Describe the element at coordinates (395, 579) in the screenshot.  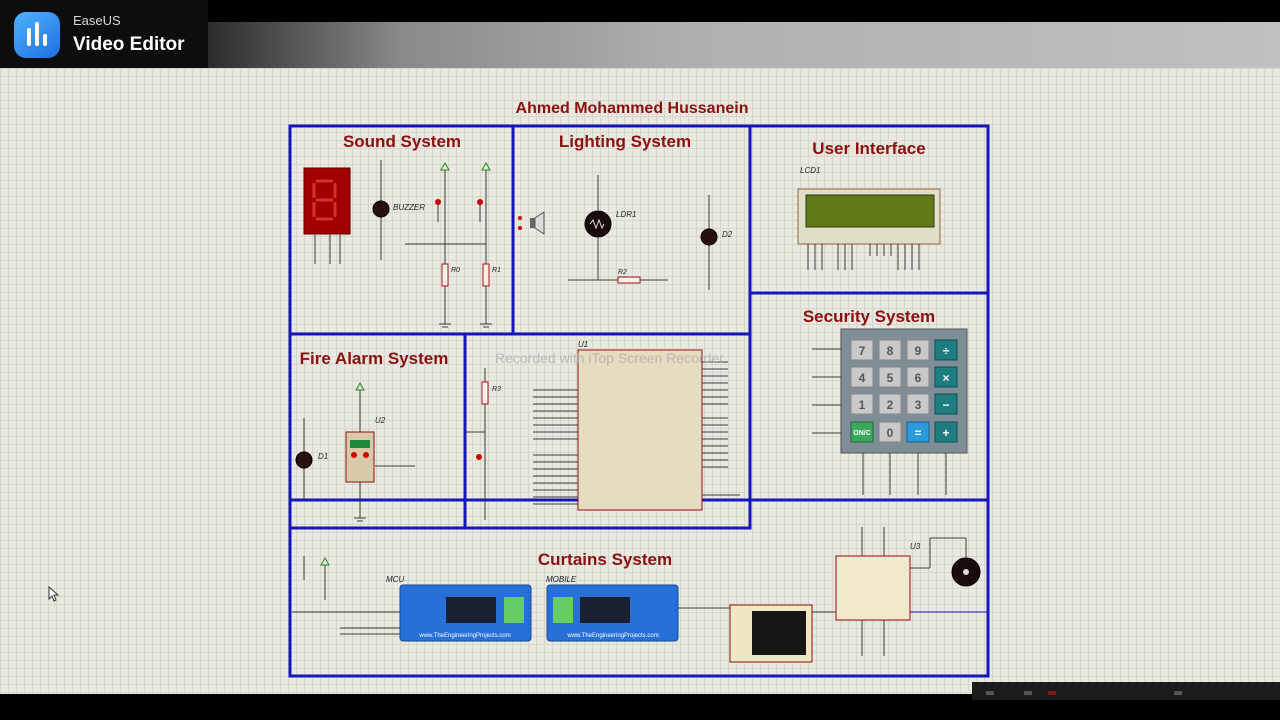
I see `mcu-label: MCU` at that location.